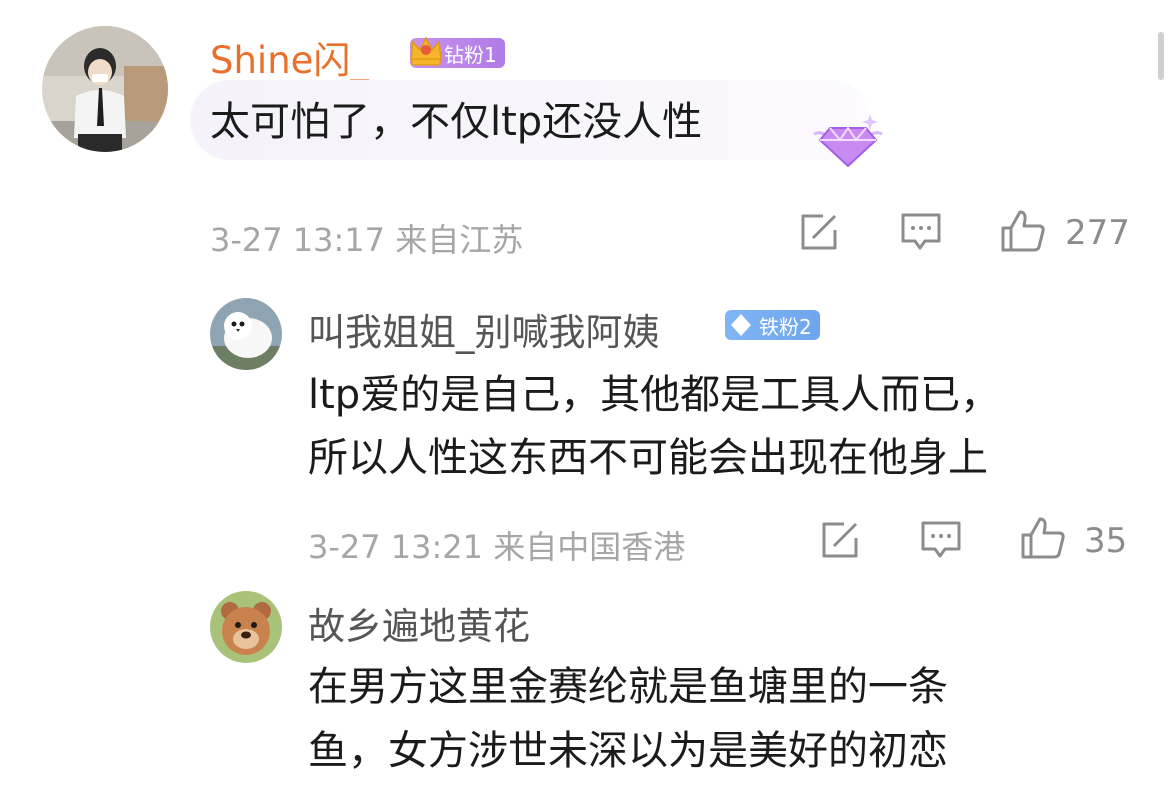 Image resolution: width=1170 pixels, height=787 pixels. Describe the element at coordinates (426, 52) in the screenshot. I see `crown-icon` at that location.